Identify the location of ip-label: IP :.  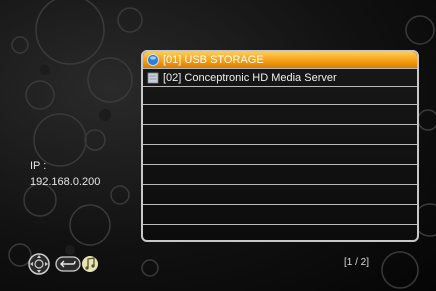
(38, 166).